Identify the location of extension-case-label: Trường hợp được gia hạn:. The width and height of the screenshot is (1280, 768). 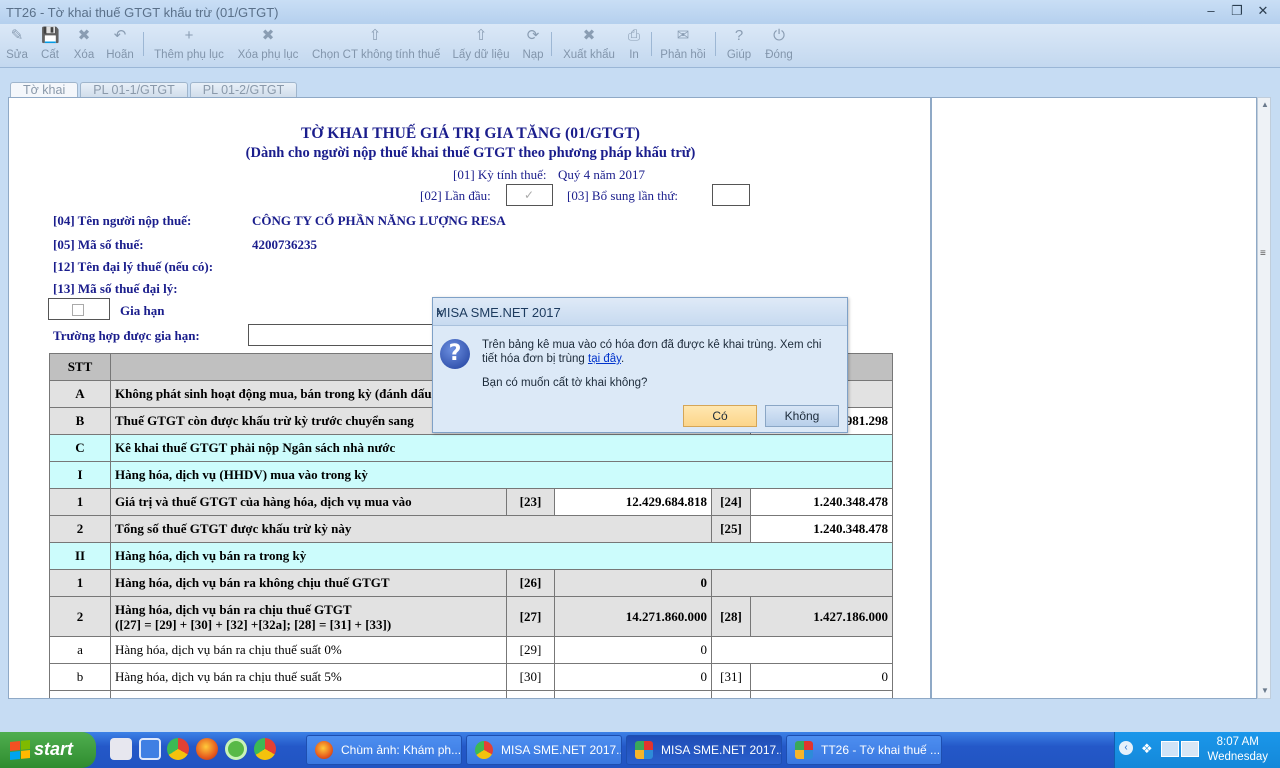
(126, 335).